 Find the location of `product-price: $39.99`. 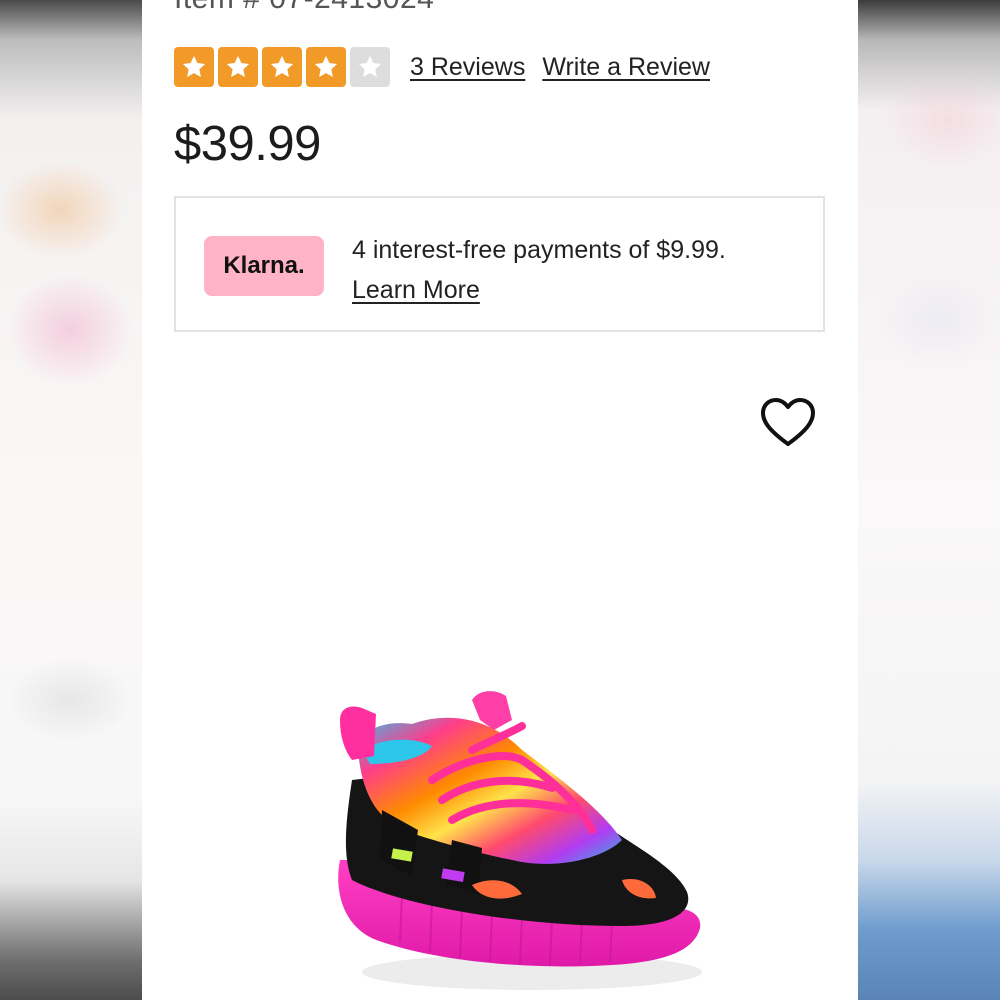

product-price: $39.99 is located at coordinates (247, 144).